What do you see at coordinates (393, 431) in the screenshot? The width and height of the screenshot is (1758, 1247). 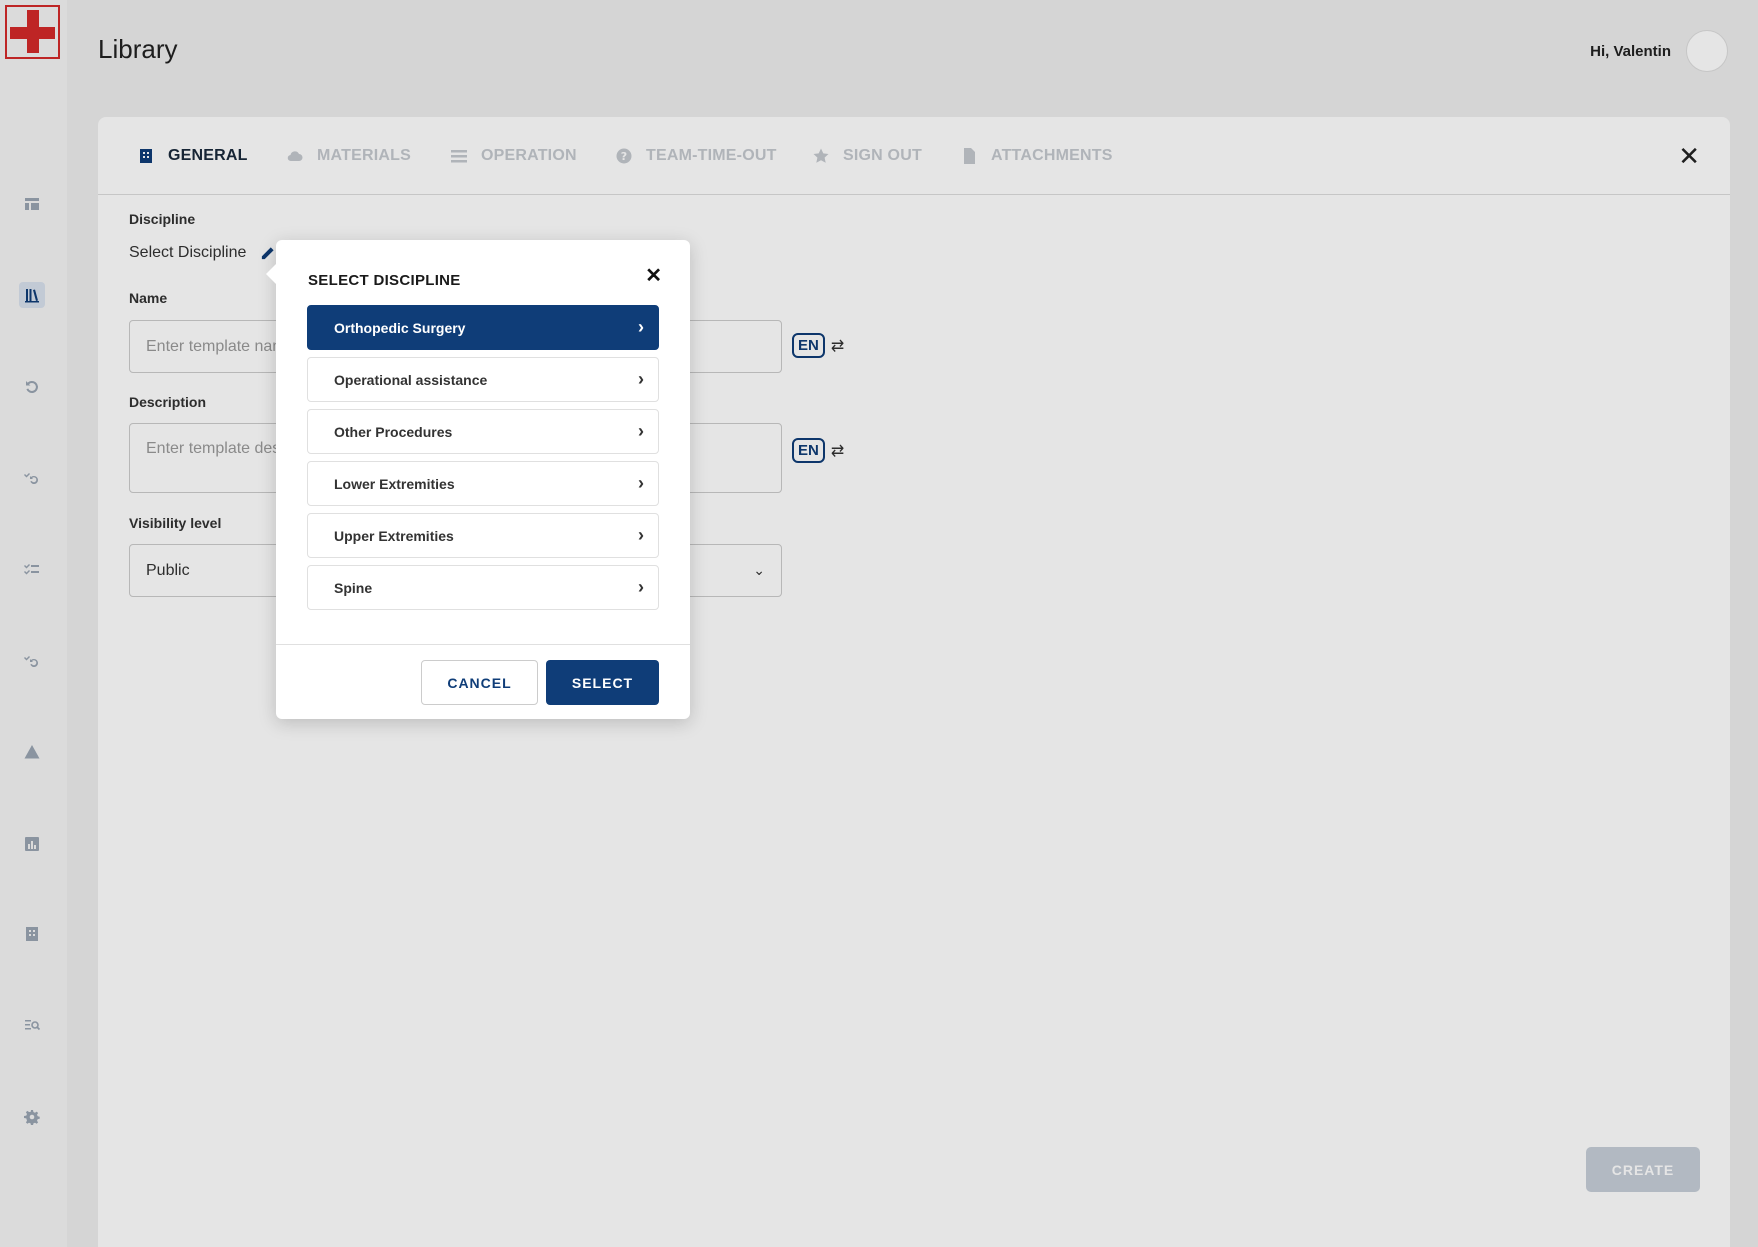 I see `discipline-item-label: Other Procedures` at bounding box center [393, 431].